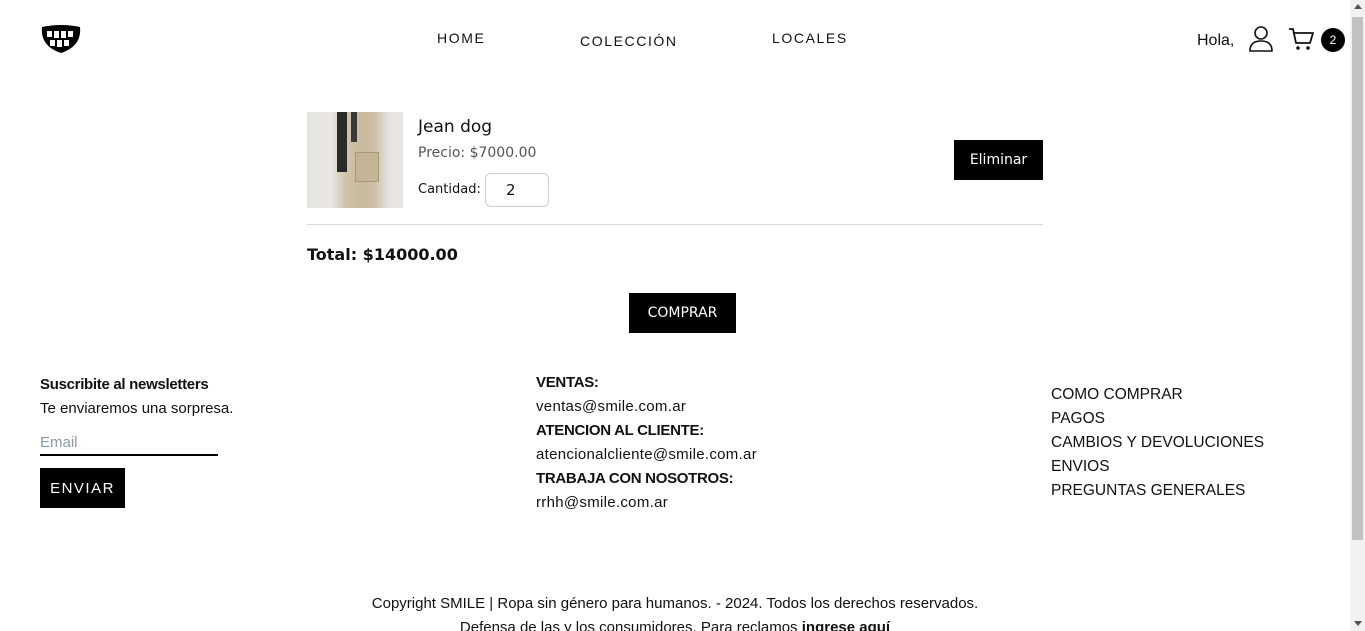  I want to click on contact-email-trabaja: rrhh@smile.com.ar, so click(602, 502).